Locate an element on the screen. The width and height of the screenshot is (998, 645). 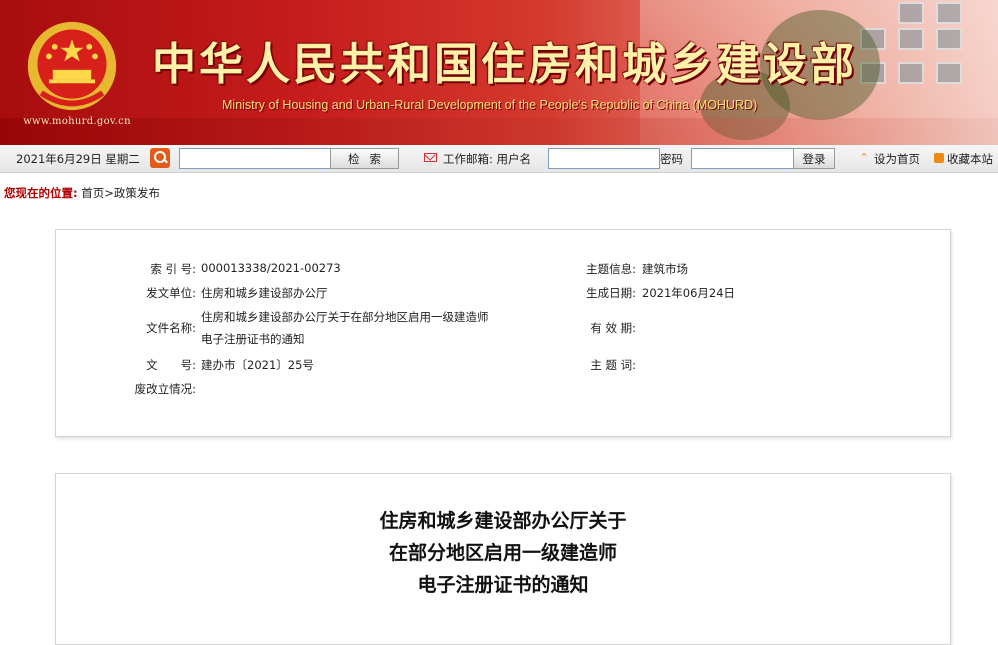
upward-arrow-icon: ⌃ is located at coordinates (864, 158).